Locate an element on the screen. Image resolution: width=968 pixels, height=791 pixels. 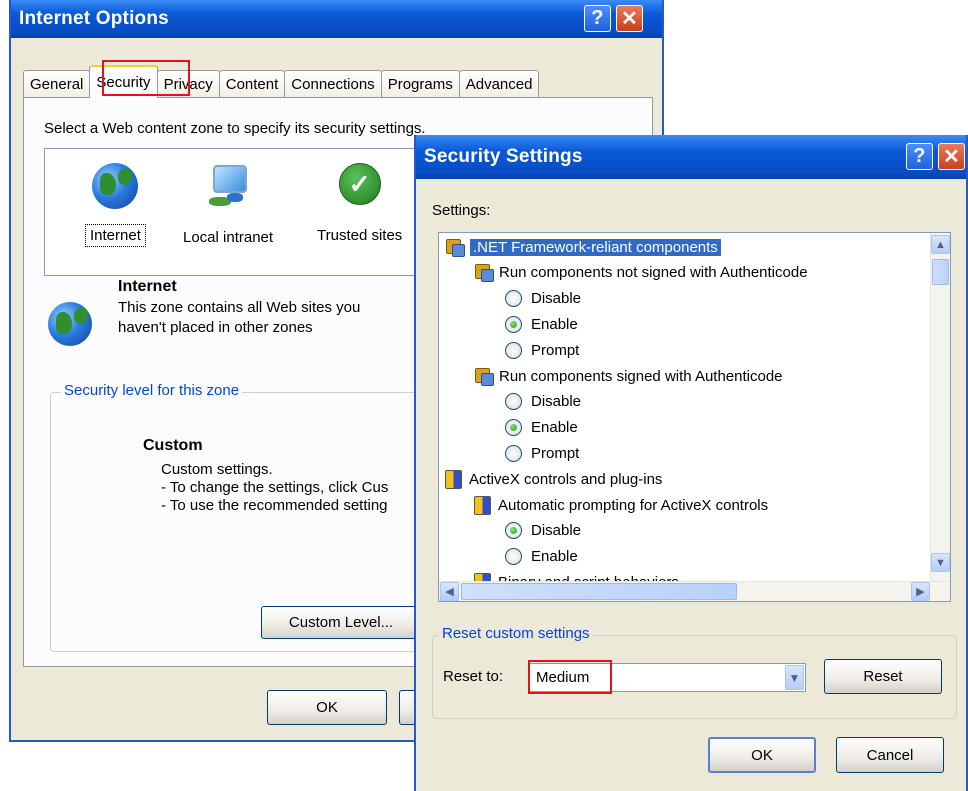
setting-category: Automatic prompting for ActiveX controls is located at coordinates (621, 505).